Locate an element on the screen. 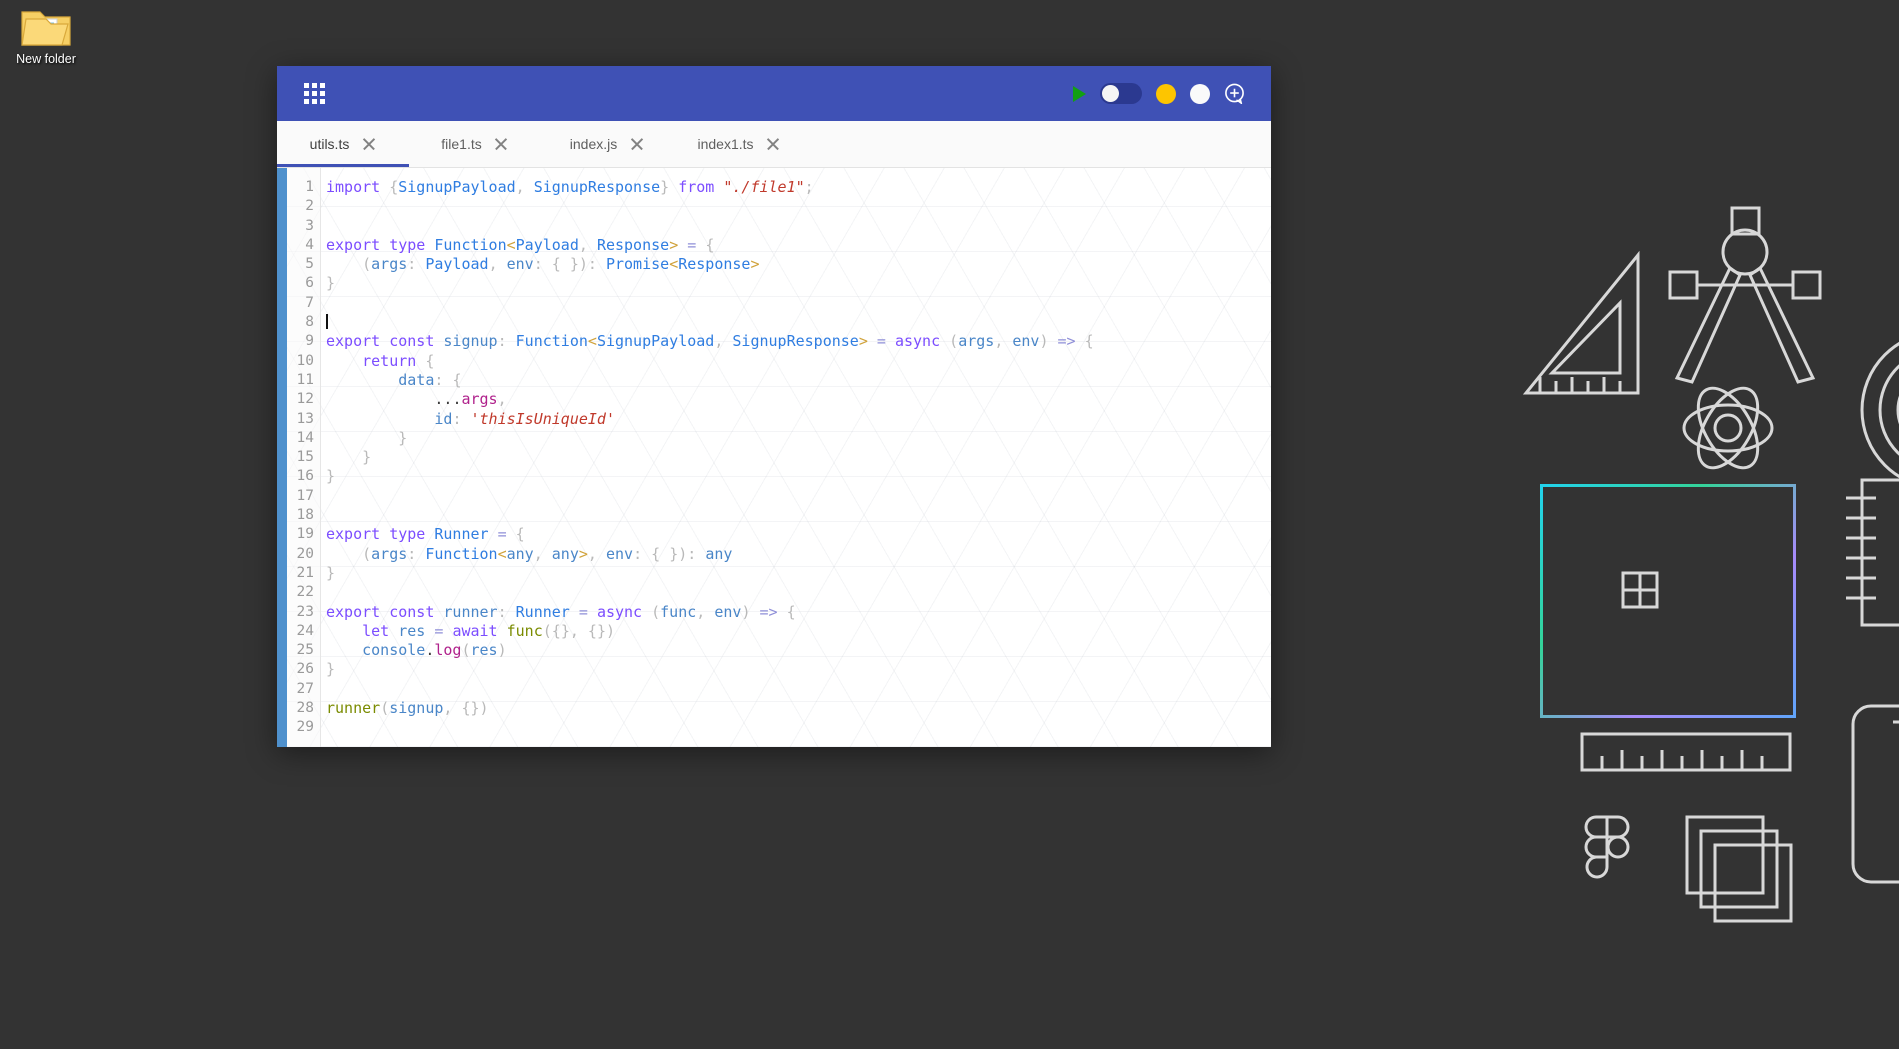  wallpaper-figma-icon is located at coordinates (1607, 847).